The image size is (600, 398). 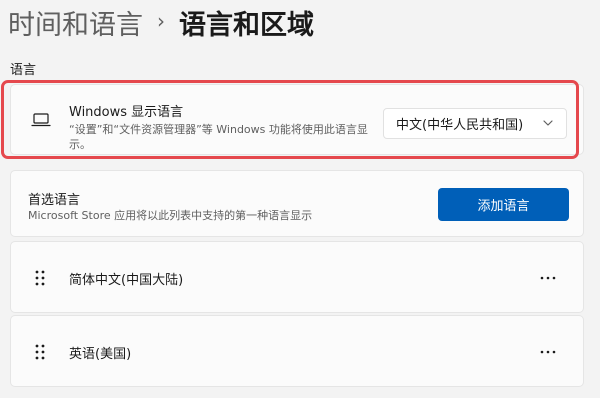 I want to click on preferred-languages-subtitle: Microsoft Store 应用将以此列表中支持的第一种语言显示, so click(x=170, y=215).